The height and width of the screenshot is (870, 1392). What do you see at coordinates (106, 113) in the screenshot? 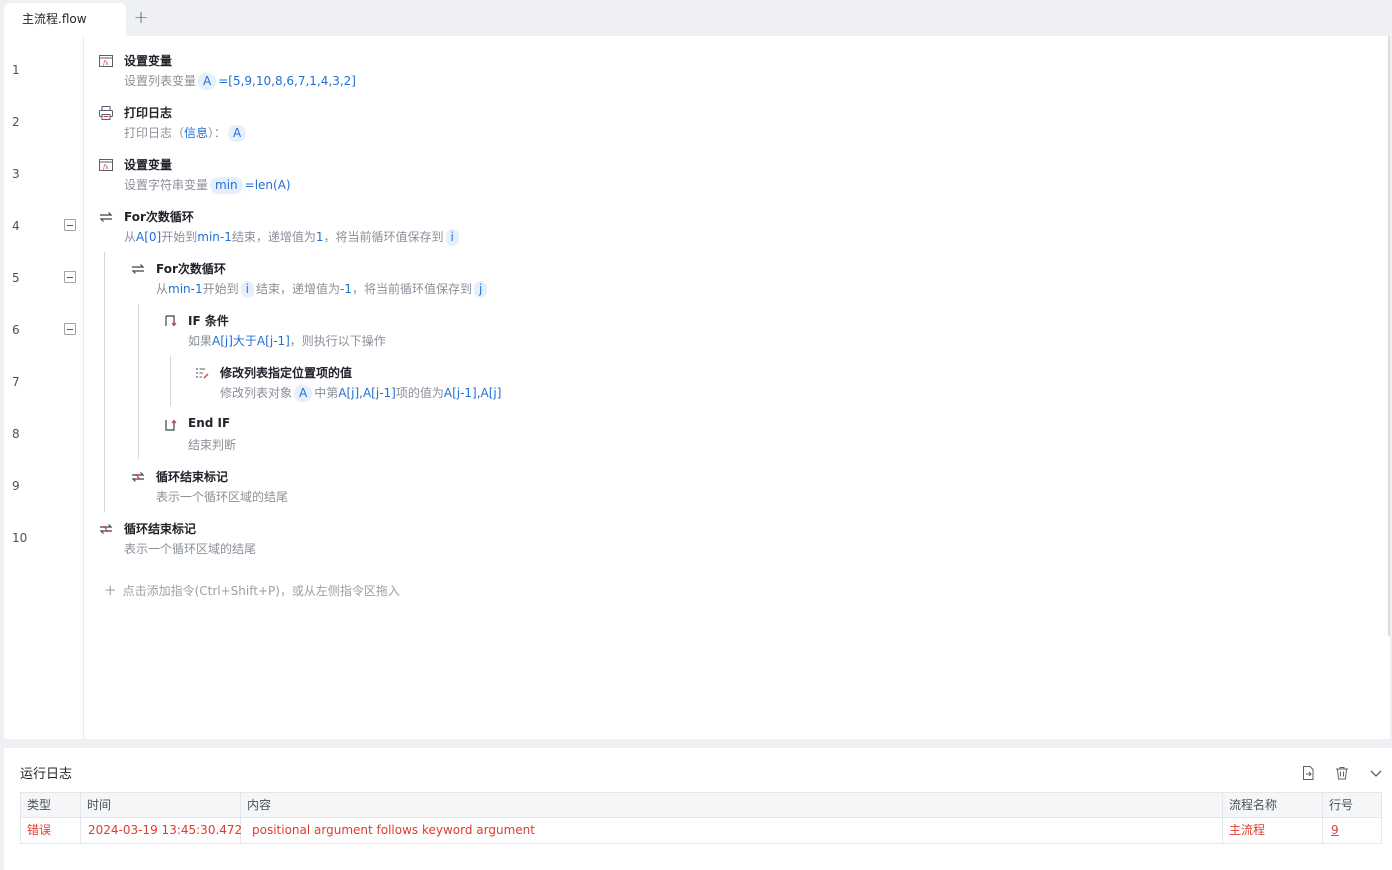
I see `printer-icon` at bounding box center [106, 113].